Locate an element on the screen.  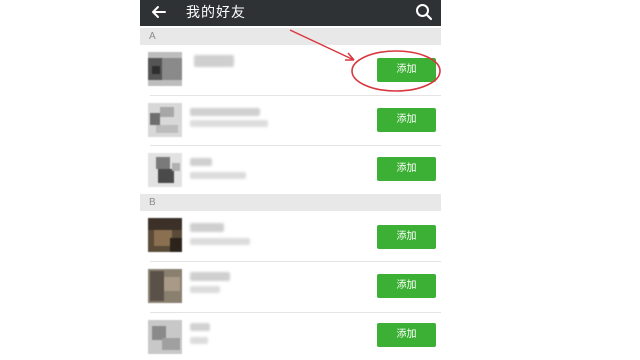
section-header-a: A is located at coordinates (290, 36).